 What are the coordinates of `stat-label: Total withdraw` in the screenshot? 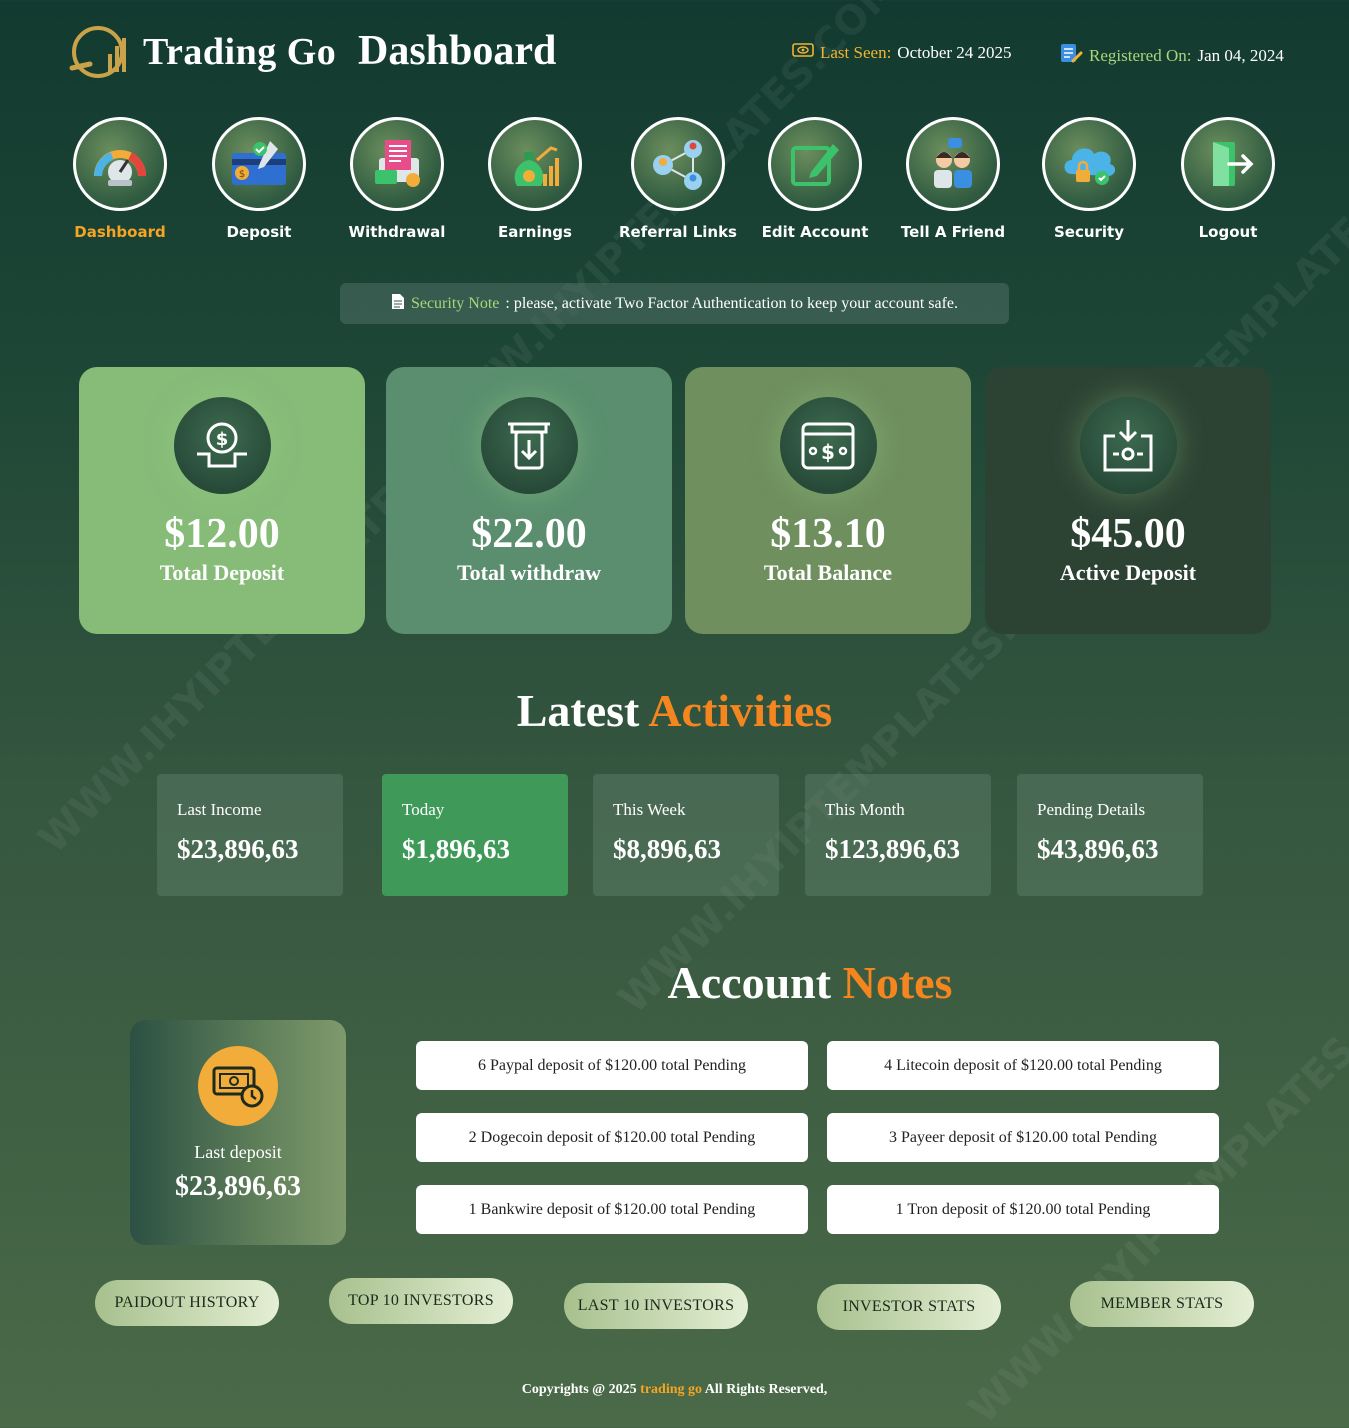 It's located at (529, 572).